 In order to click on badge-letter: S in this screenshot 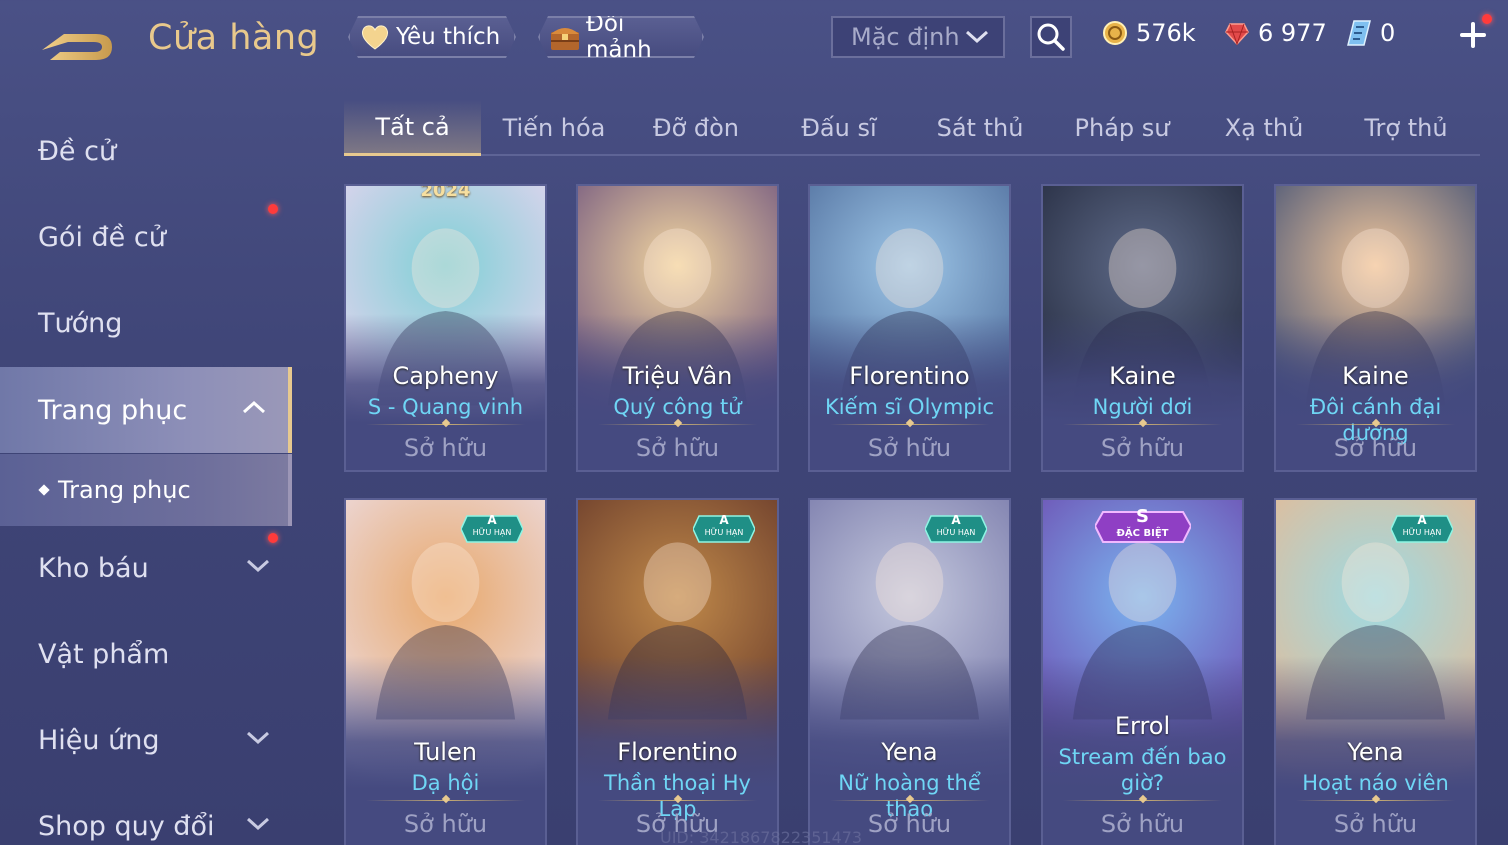, I will do `click(1142, 516)`.